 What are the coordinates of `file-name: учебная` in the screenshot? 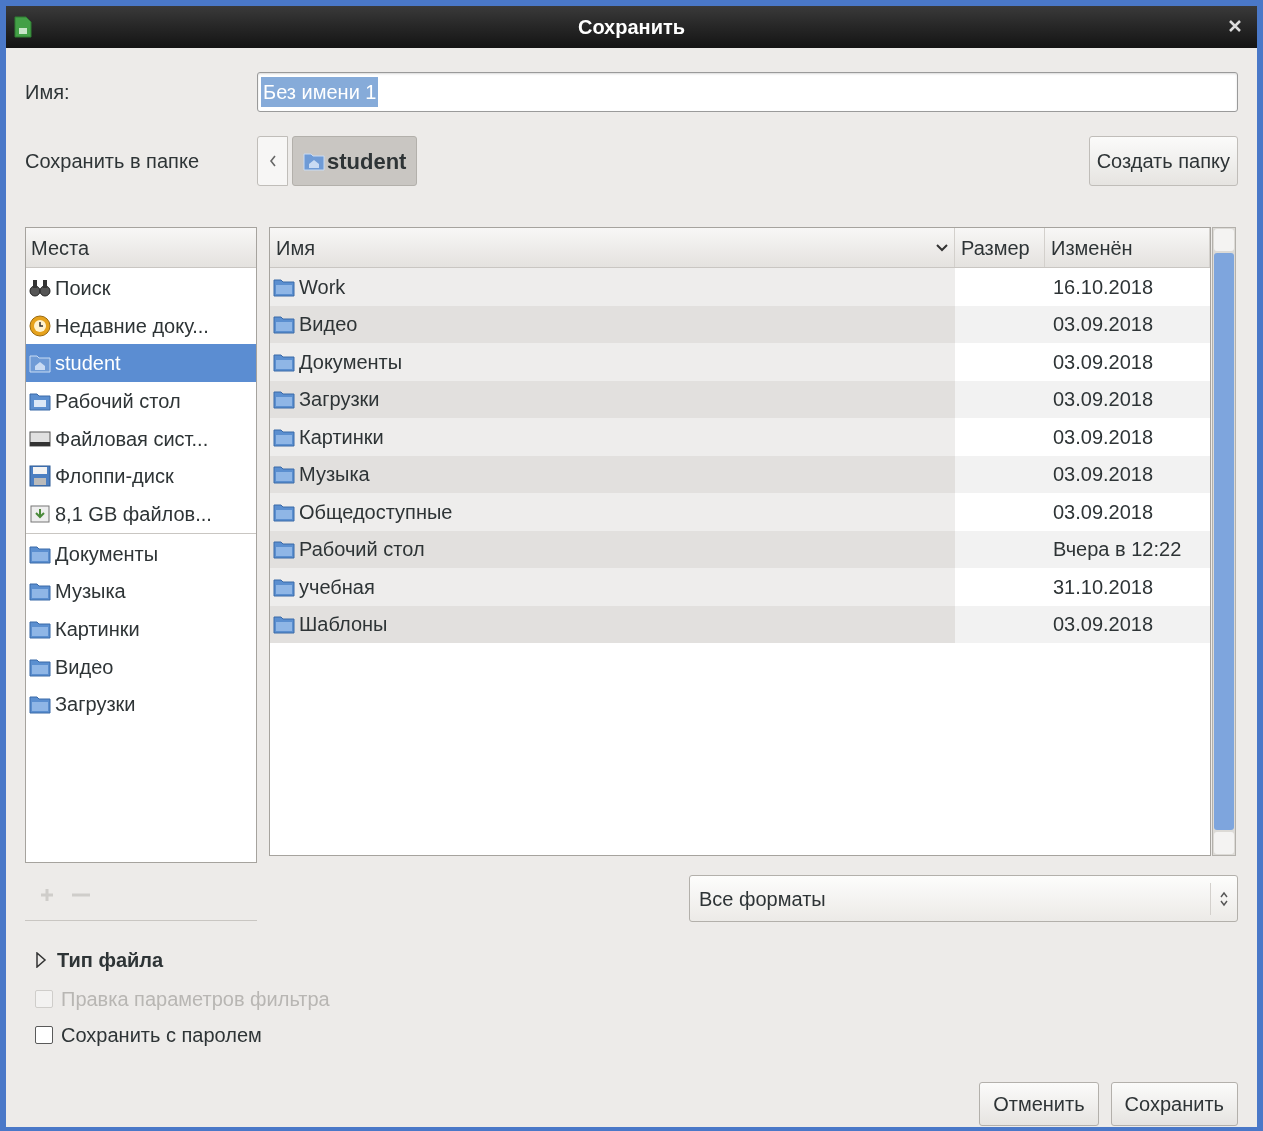 It's located at (337, 587).